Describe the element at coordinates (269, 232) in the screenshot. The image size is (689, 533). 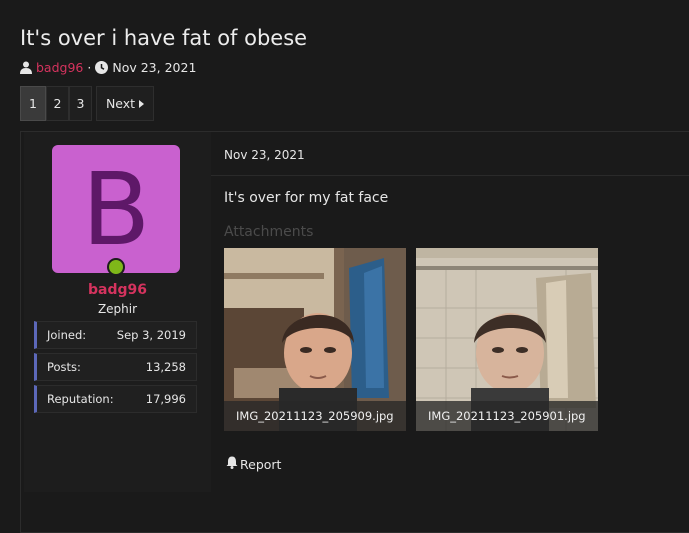
I see `attachments-label: Attachments` at that location.